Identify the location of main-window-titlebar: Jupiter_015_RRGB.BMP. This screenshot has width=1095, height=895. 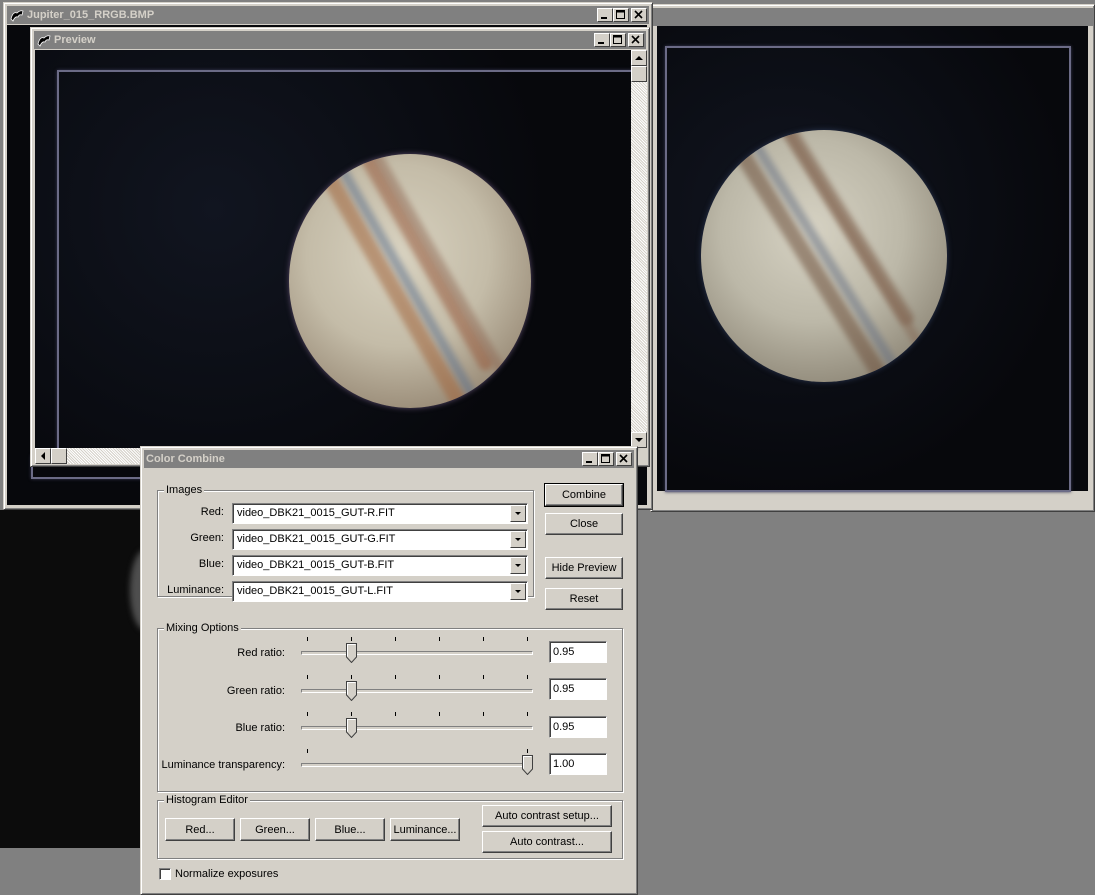
(328, 15).